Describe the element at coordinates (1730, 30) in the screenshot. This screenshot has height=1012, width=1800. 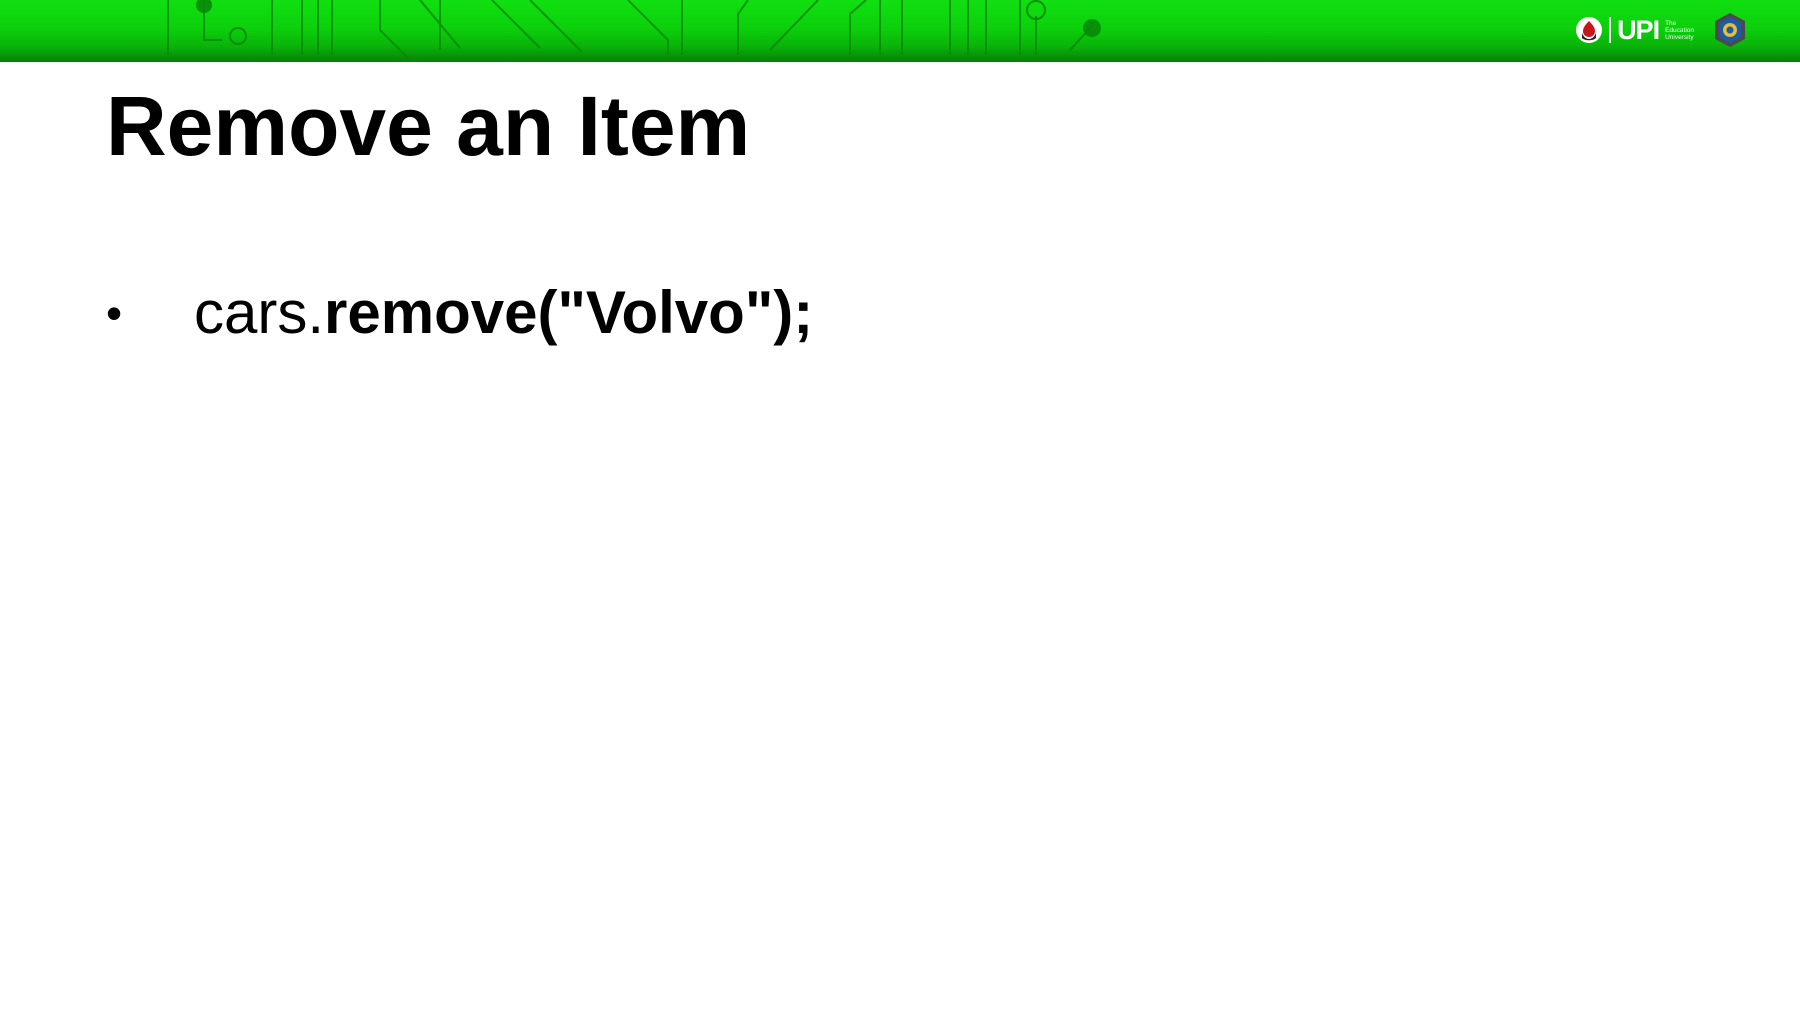
I see `university-seal-icon` at that location.